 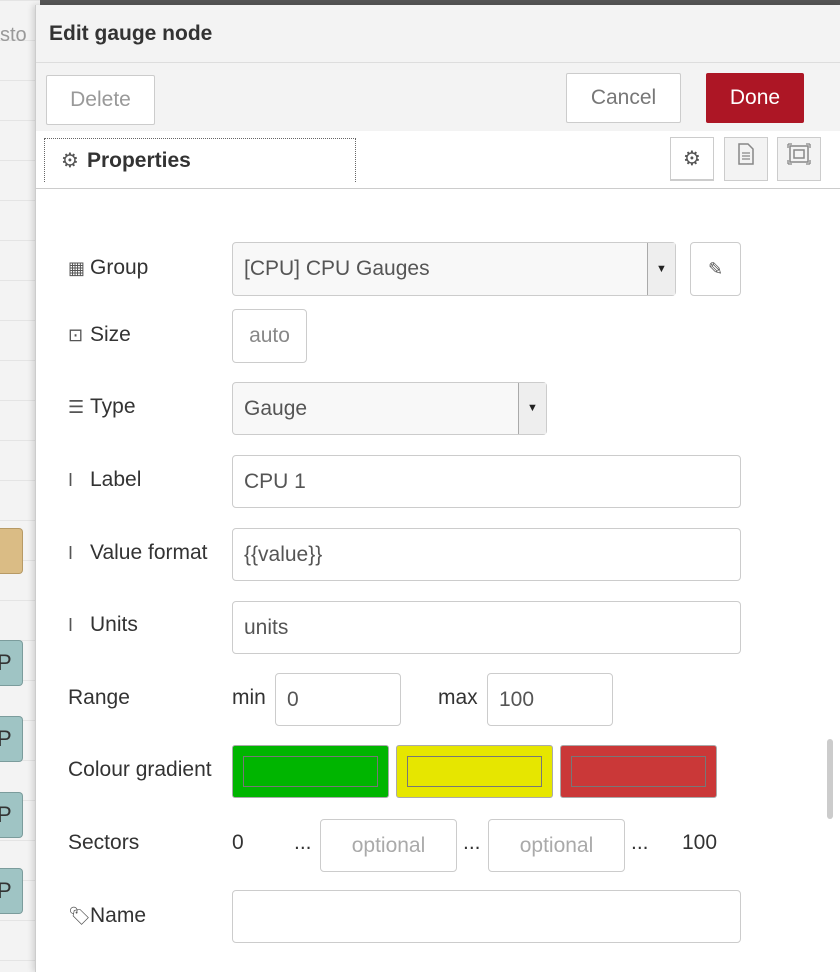 What do you see at coordinates (149, 552) in the screenshot?
I see `value-format-label-text: Value format` at bounding box center [149, 552].